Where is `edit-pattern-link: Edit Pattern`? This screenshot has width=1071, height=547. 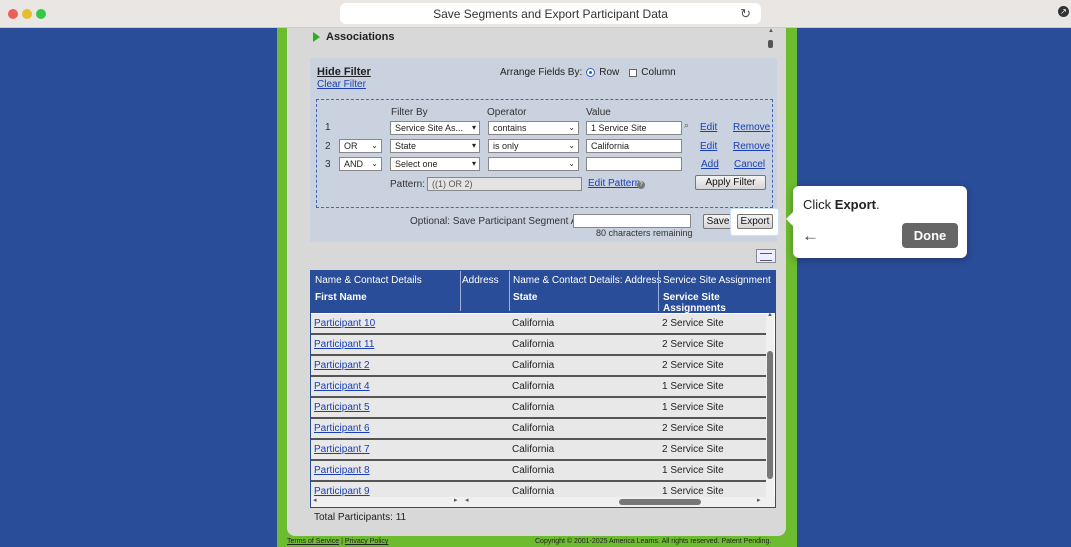
edit-pattern-link: Edit Pattern is located at coordinates (614, 183).